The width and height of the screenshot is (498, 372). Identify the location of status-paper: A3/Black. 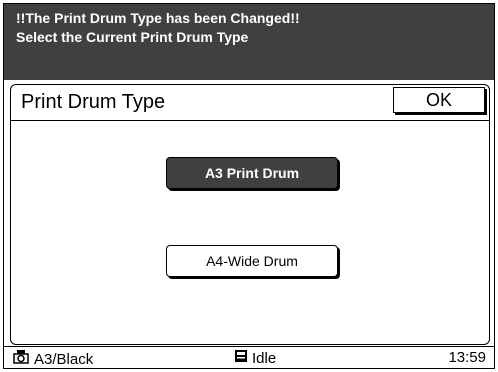
(52, 359).